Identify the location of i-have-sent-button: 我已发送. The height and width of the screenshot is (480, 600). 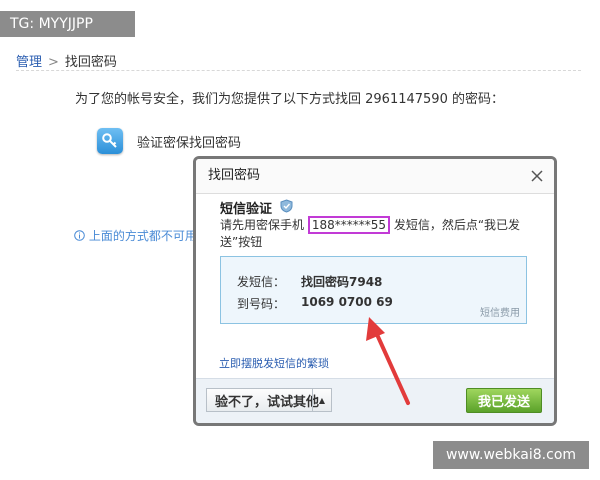
(504, 400).